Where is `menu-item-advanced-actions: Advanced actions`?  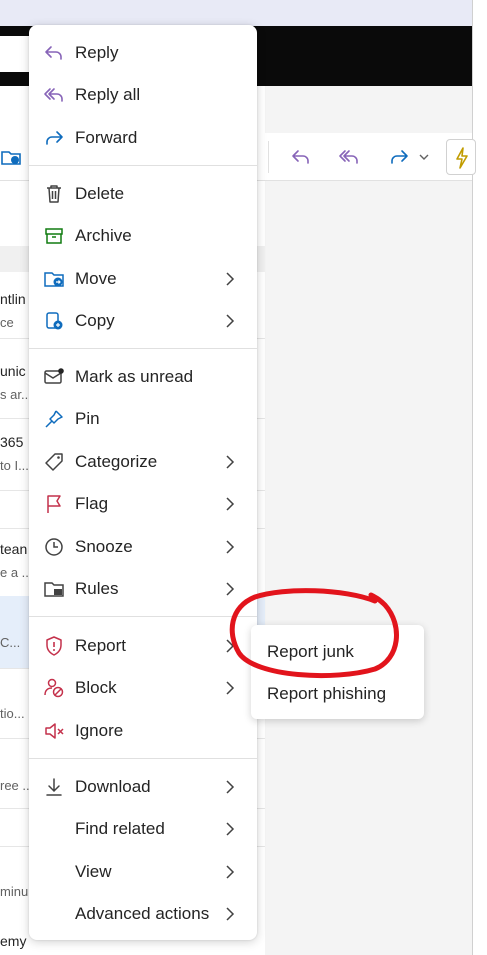
menu-item-advanced-actions: Advanced actions is located at coordinates (143, 914).